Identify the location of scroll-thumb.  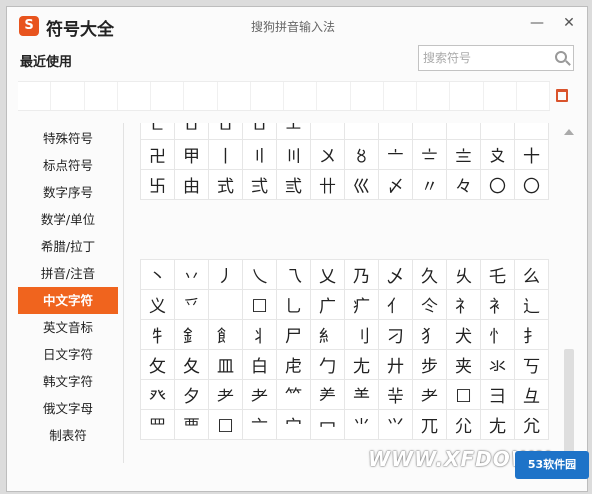
(569, 404).